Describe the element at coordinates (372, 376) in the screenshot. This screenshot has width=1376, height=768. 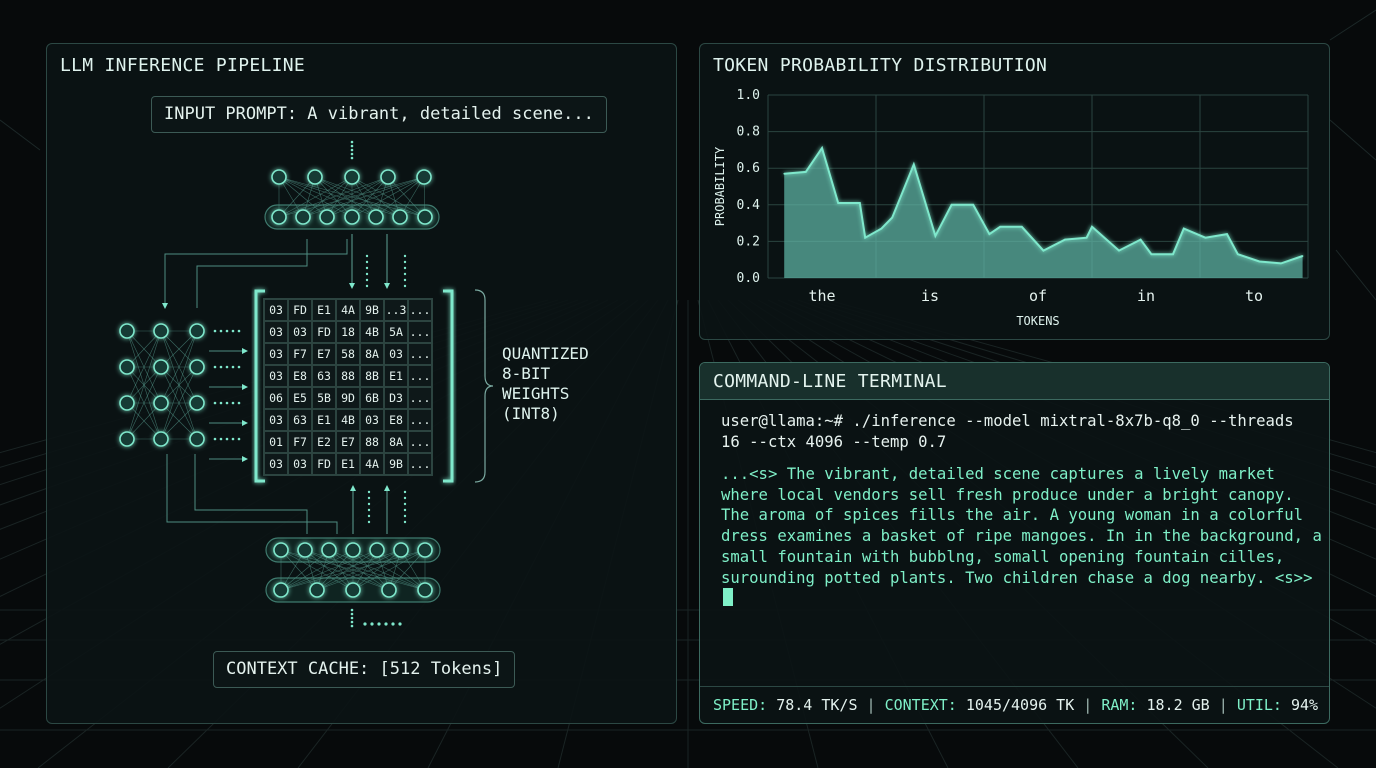
I see `weight-cell: 8B` at that location.